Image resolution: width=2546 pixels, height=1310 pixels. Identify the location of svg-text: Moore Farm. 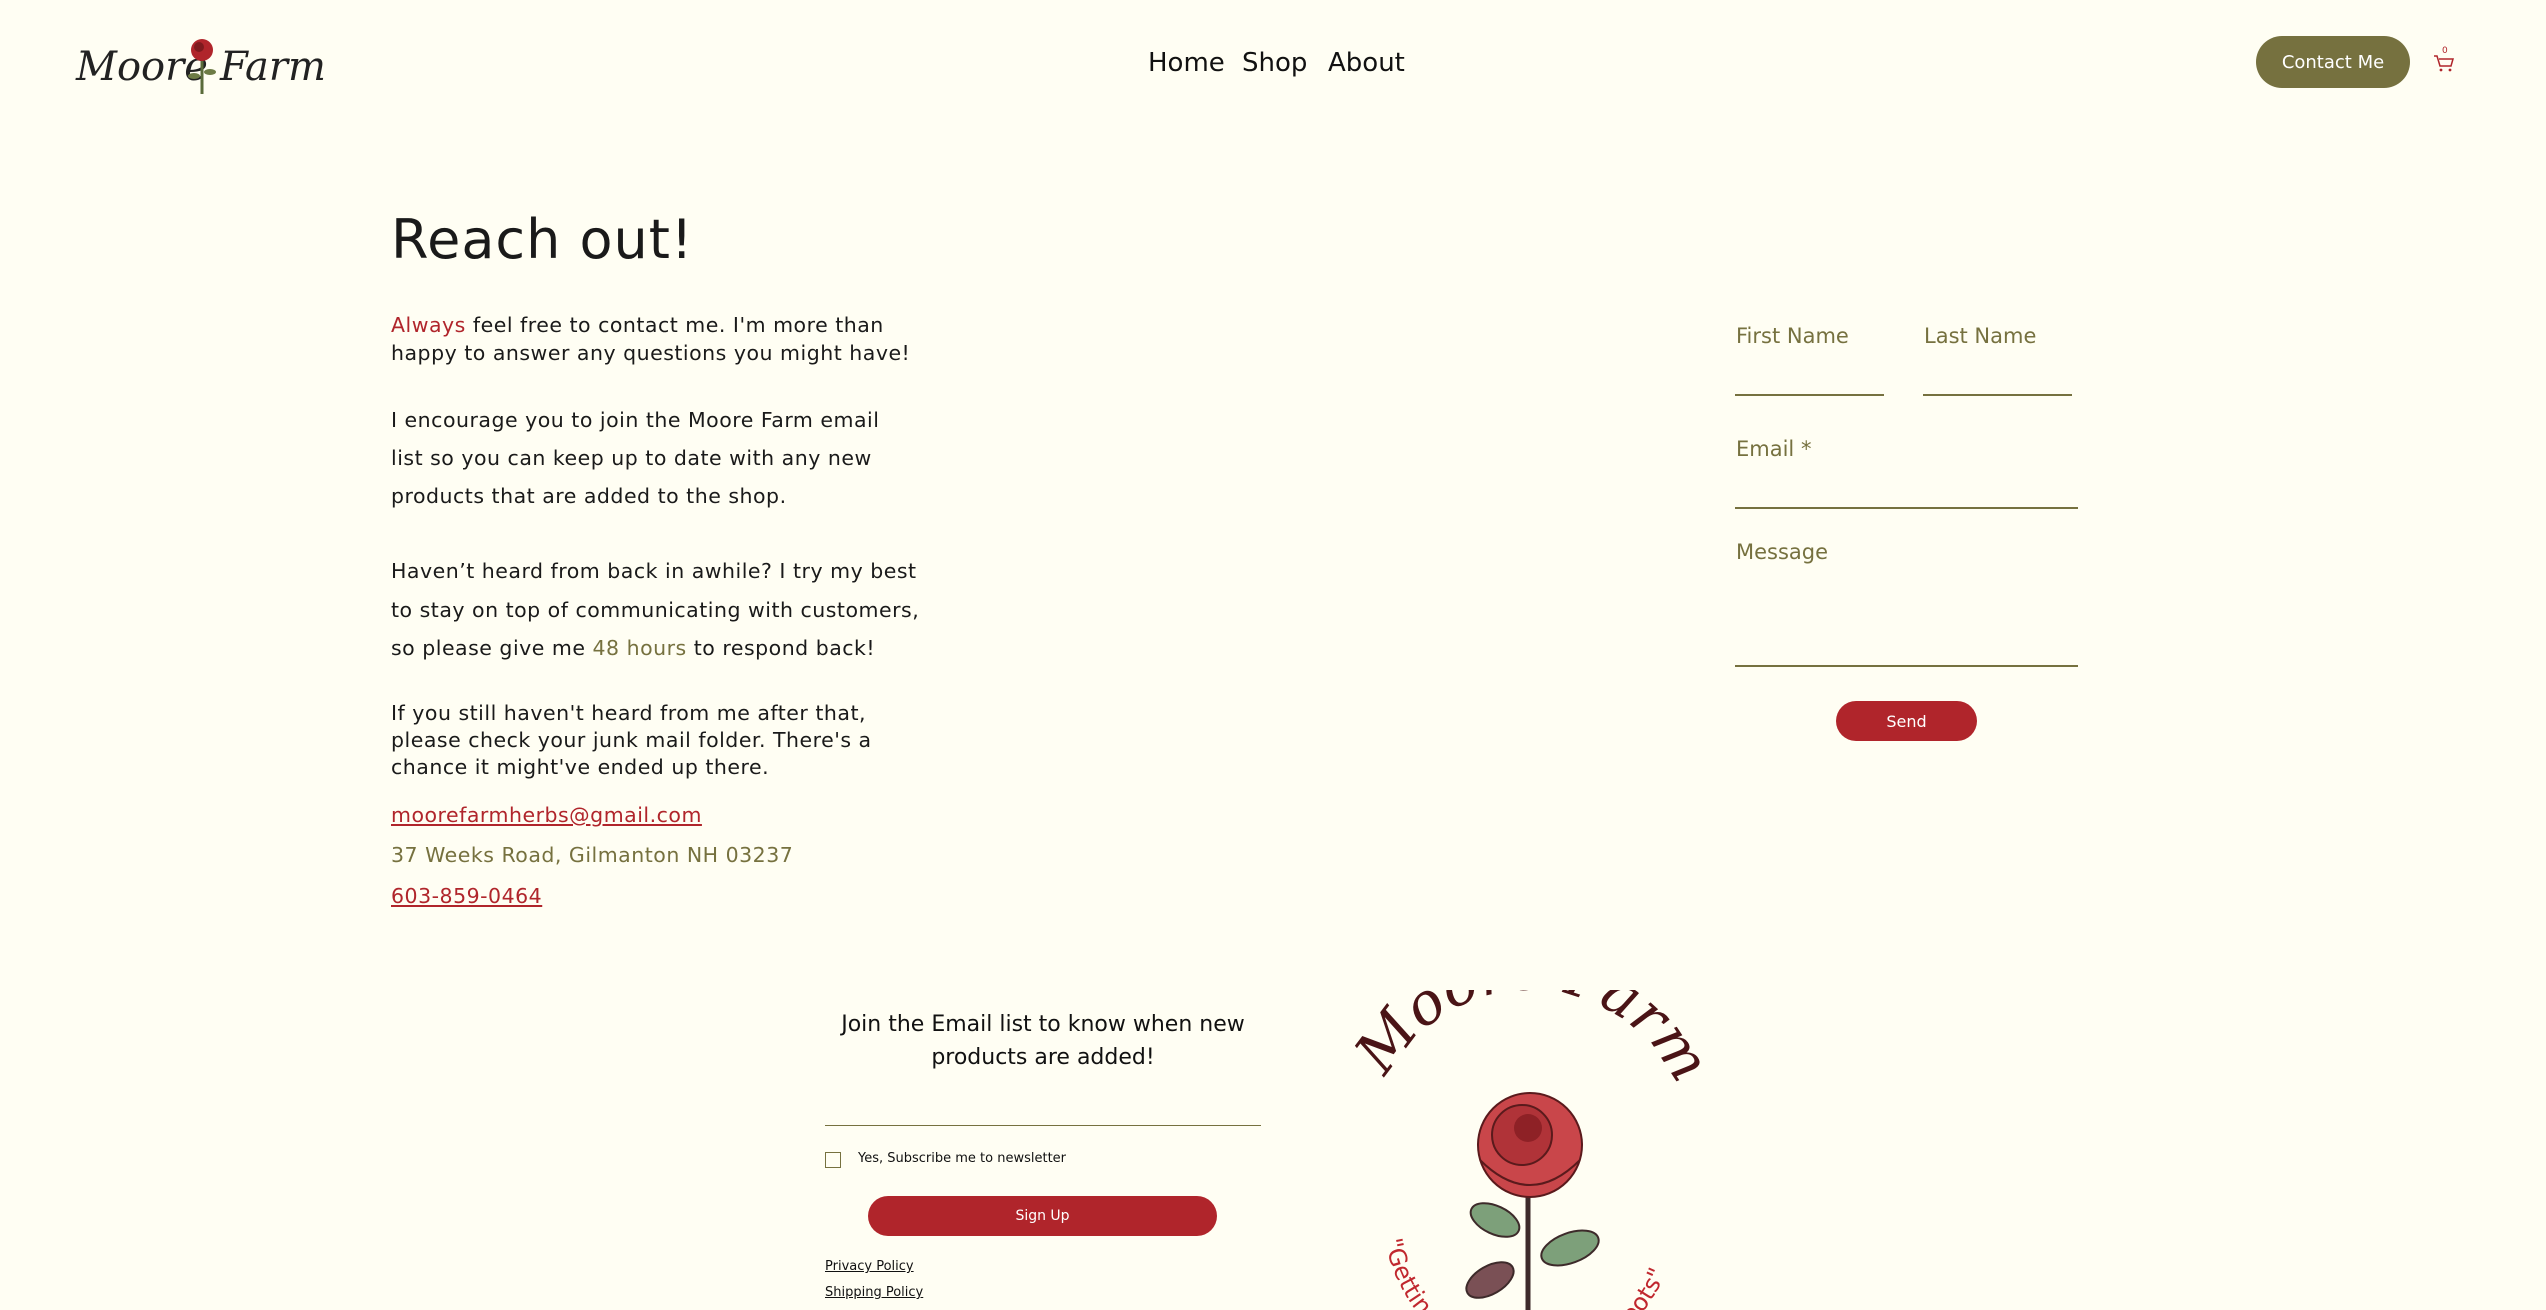
(1532, 1041).